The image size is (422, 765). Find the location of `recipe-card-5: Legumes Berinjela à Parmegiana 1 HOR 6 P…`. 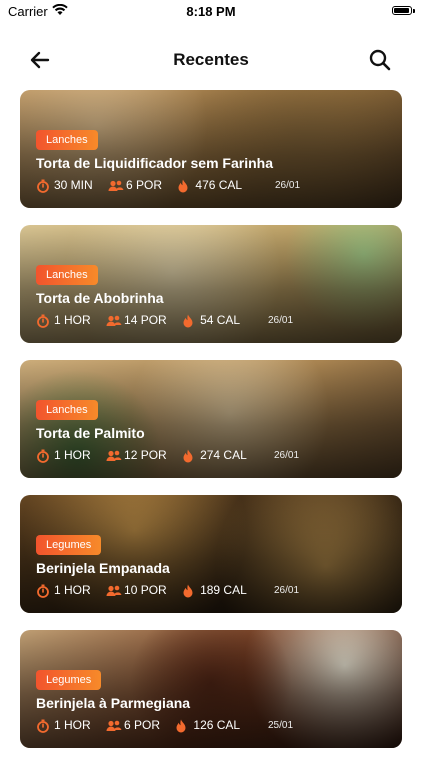

recipe-card-5: Legumes Berinjela à Parmegiana 1 HOR 6 P… is located at coordinates (211, 689).